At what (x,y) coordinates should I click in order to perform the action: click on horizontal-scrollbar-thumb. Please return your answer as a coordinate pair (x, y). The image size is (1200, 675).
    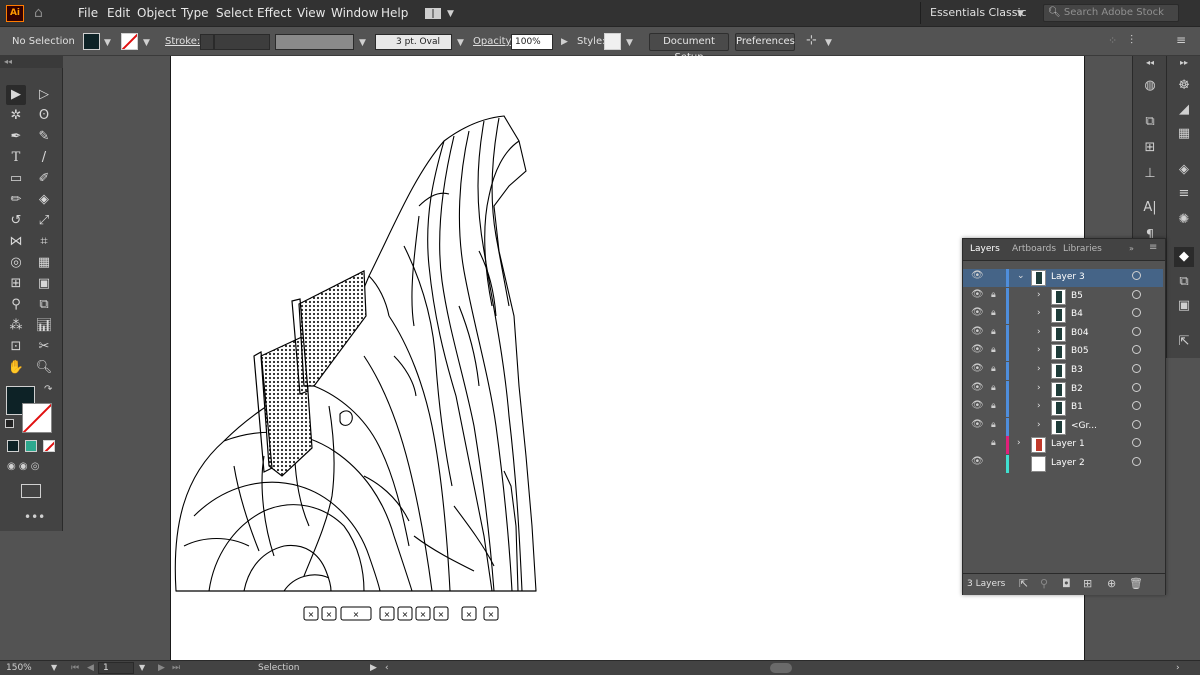
    Looking at the image, I should click on (781, 668).